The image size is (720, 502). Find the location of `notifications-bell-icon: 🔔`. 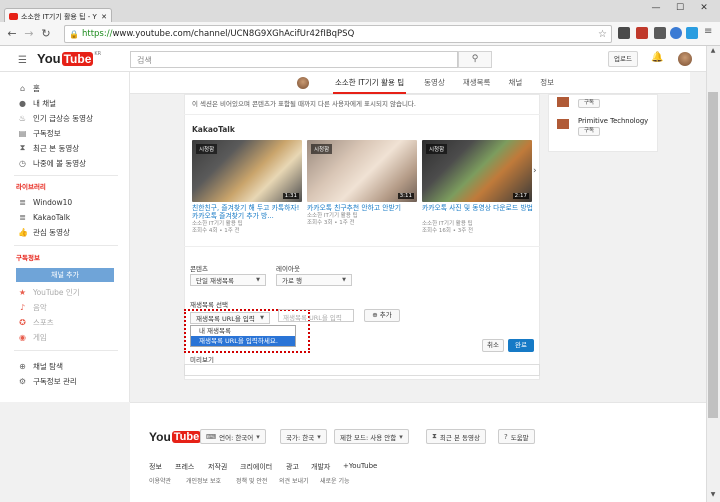

notifications-bell-icon: 🔔 is located at coordinates (657, 57).